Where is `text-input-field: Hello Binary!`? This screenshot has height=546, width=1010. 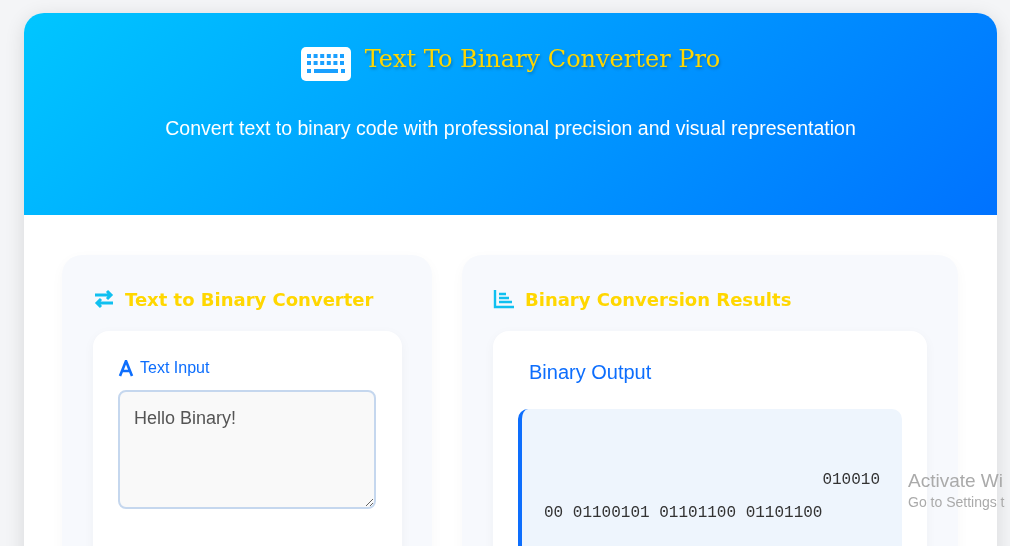
text-input-field: Hello Binary! is located at coordinates (247, 449).